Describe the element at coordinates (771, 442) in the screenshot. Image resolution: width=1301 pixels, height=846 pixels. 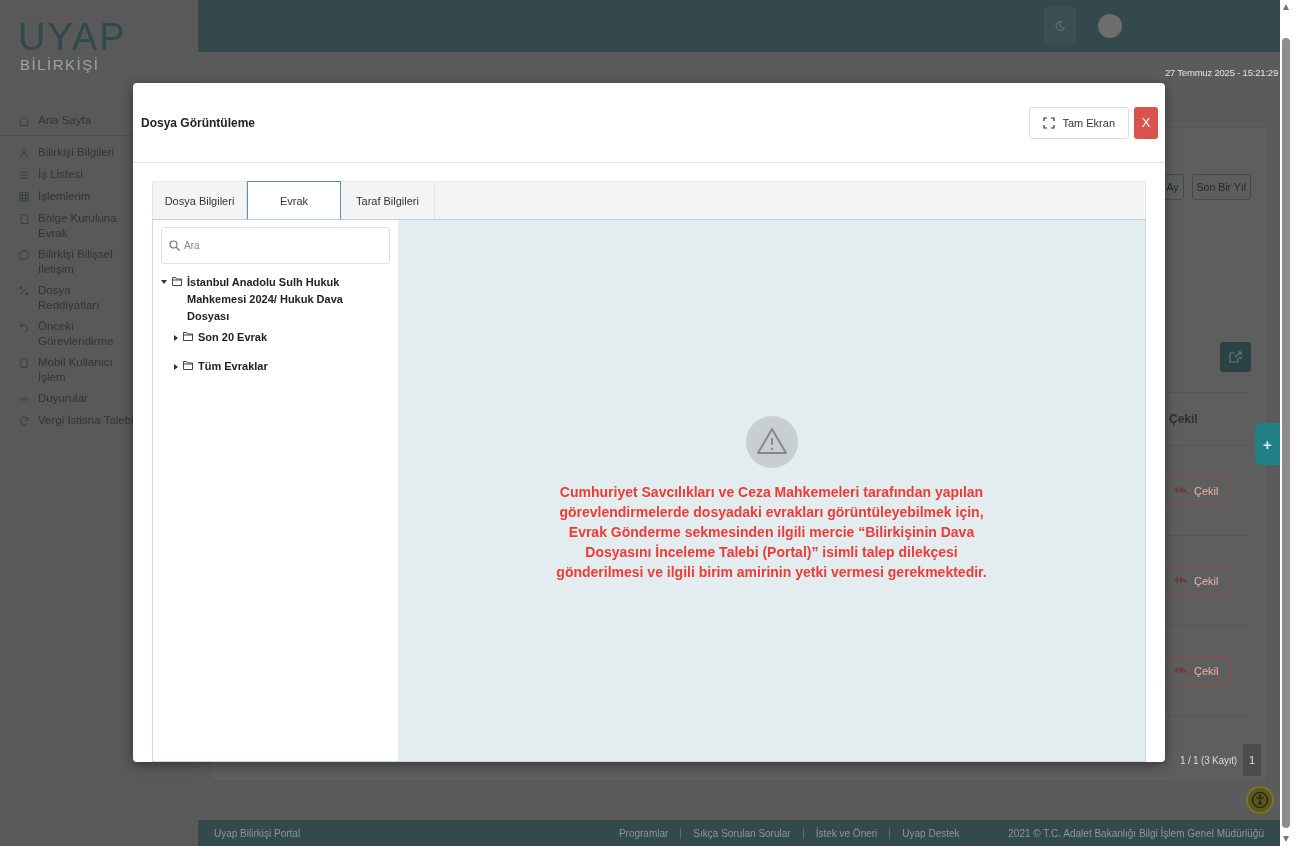
I see `warning-icon` at that location.